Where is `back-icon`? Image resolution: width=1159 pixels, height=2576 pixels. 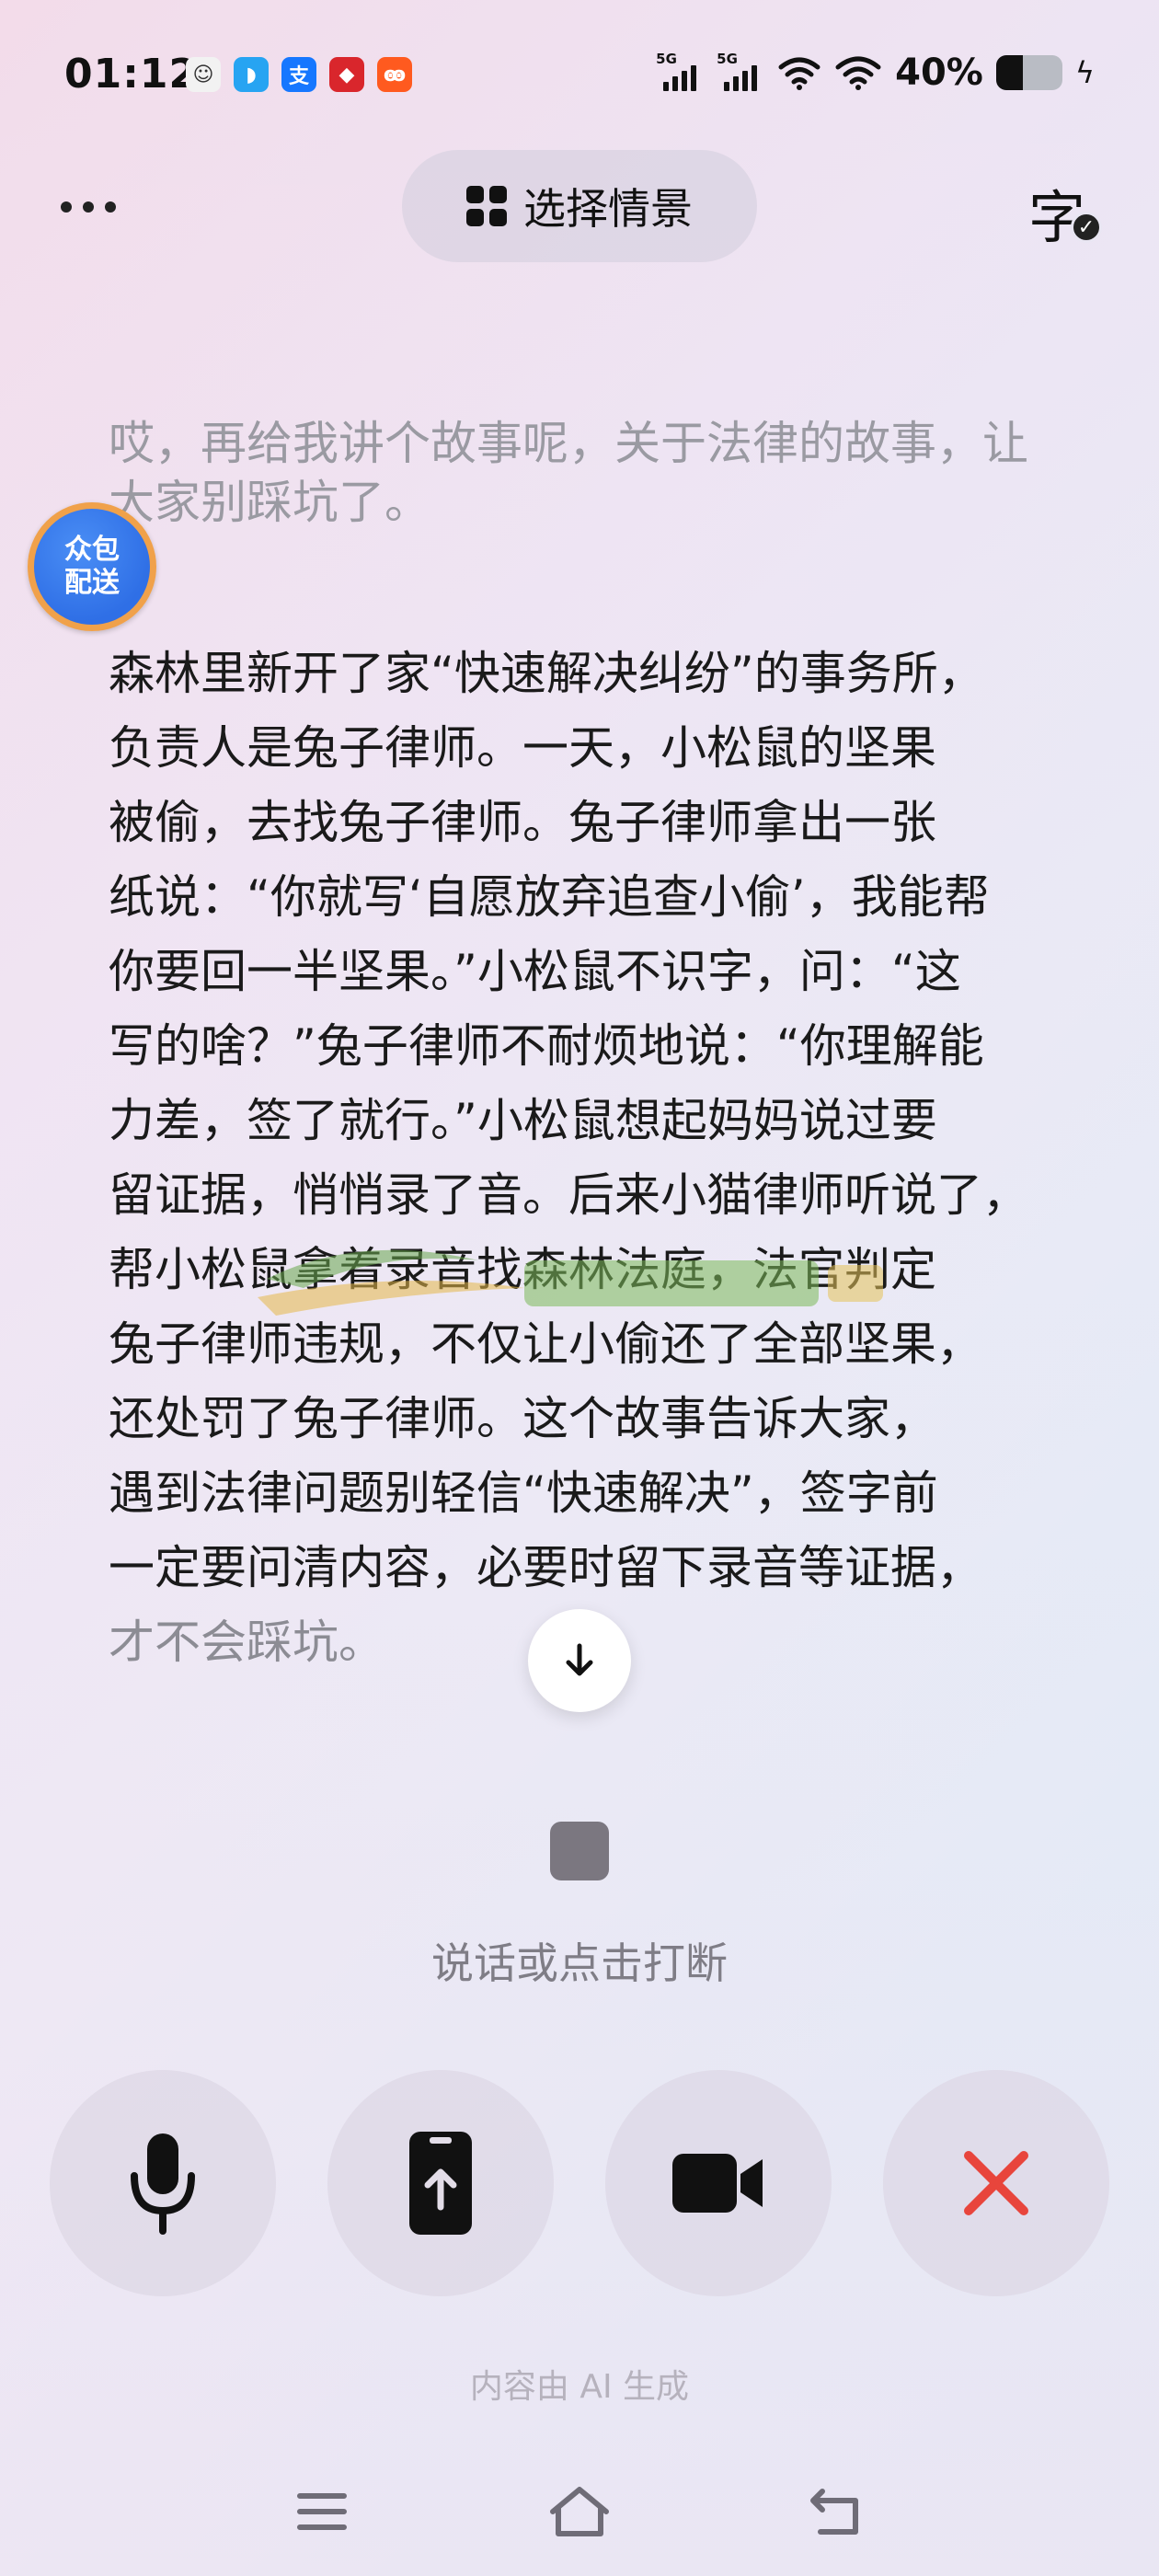 back-icon is located at coordinates (834, 2512).